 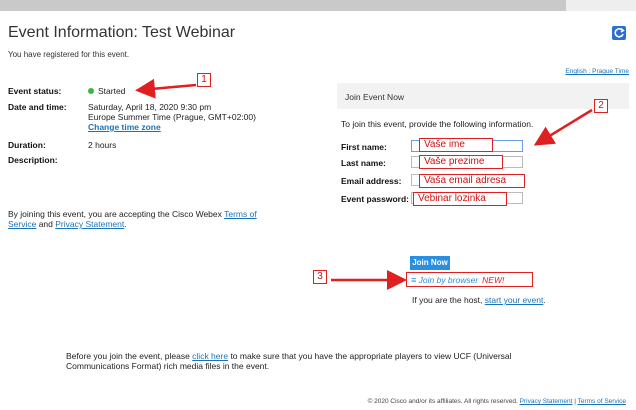 What do you see at coordinates (320, 277) in the screenshot?
I see `annotation-badge-3: 3` at bounding box center [320, 277].